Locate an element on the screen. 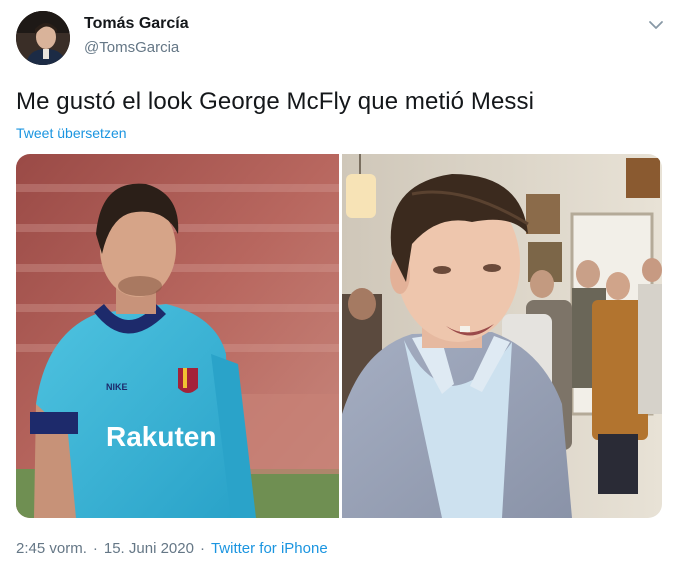  author-avatar is located at coordinates (43, 38).